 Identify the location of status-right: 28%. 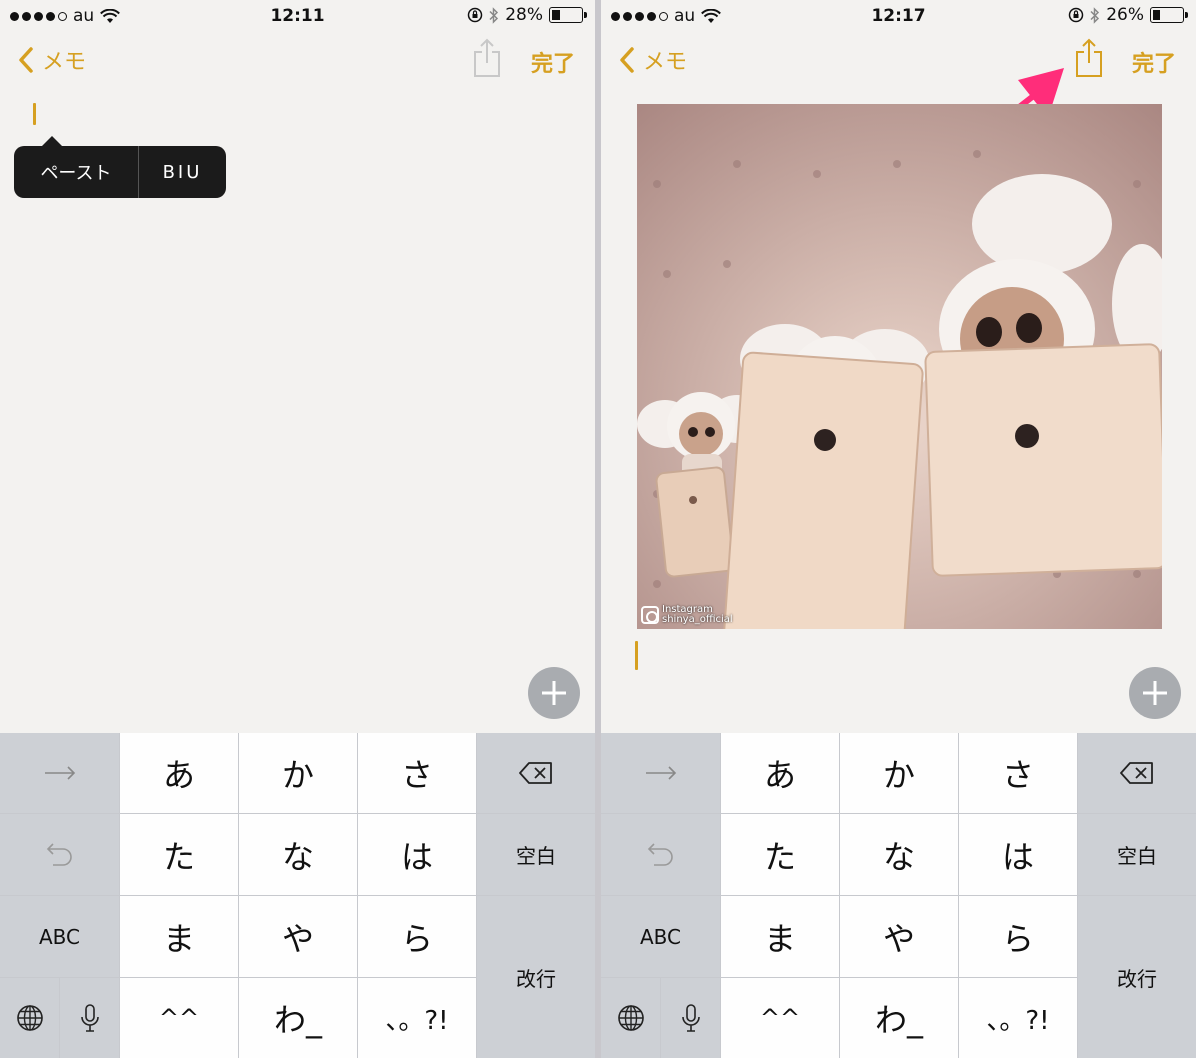
(527, 15).